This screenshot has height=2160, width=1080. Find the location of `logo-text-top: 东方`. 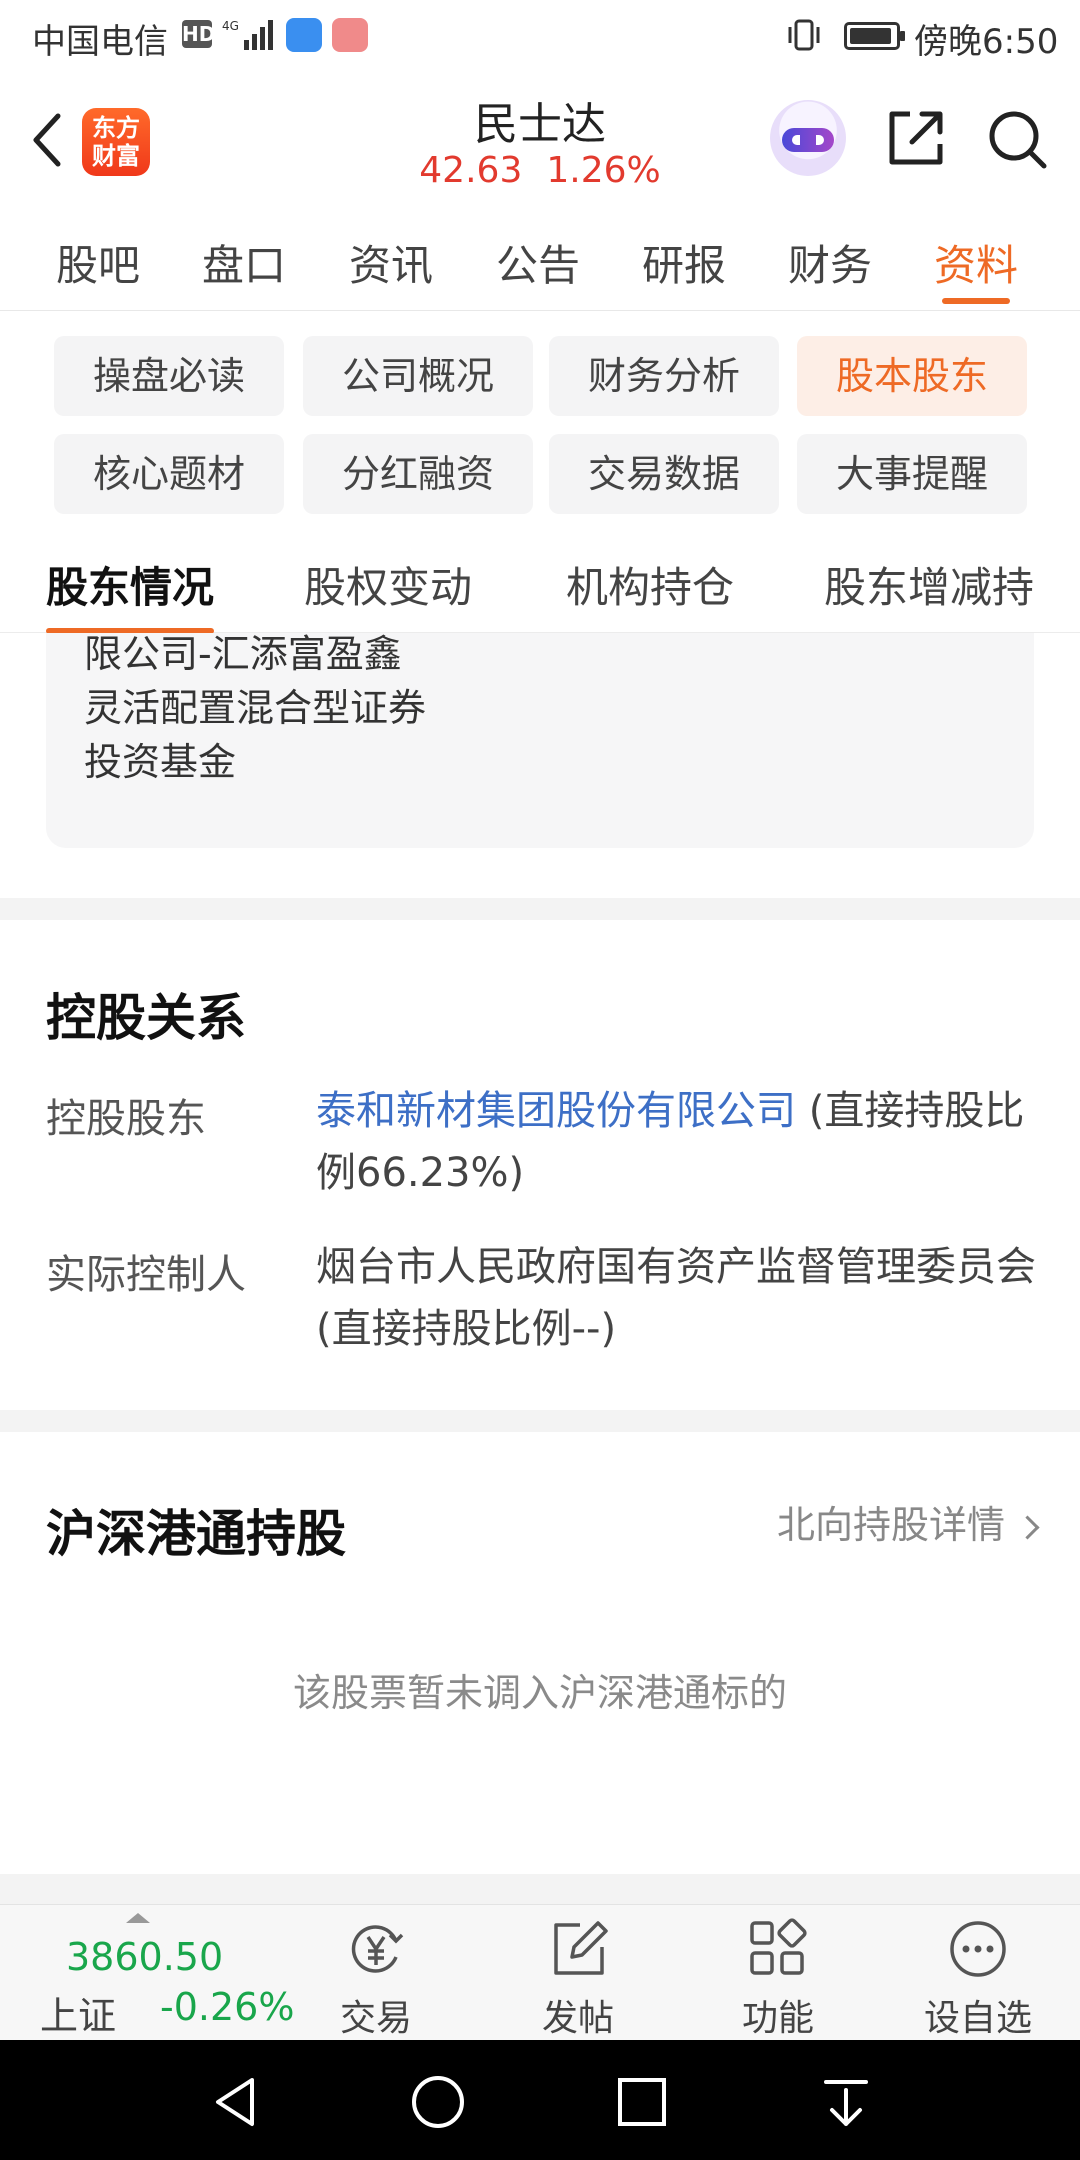

logo-text-top: 东方 is located at coordinates (116, 128).